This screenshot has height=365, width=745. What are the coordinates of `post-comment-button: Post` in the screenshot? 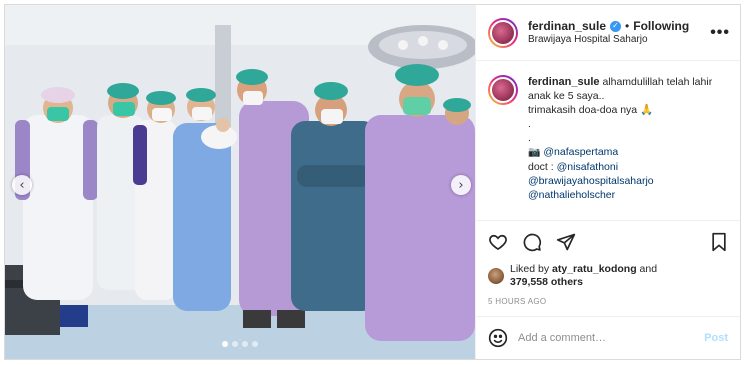 It's located at (716, 338).